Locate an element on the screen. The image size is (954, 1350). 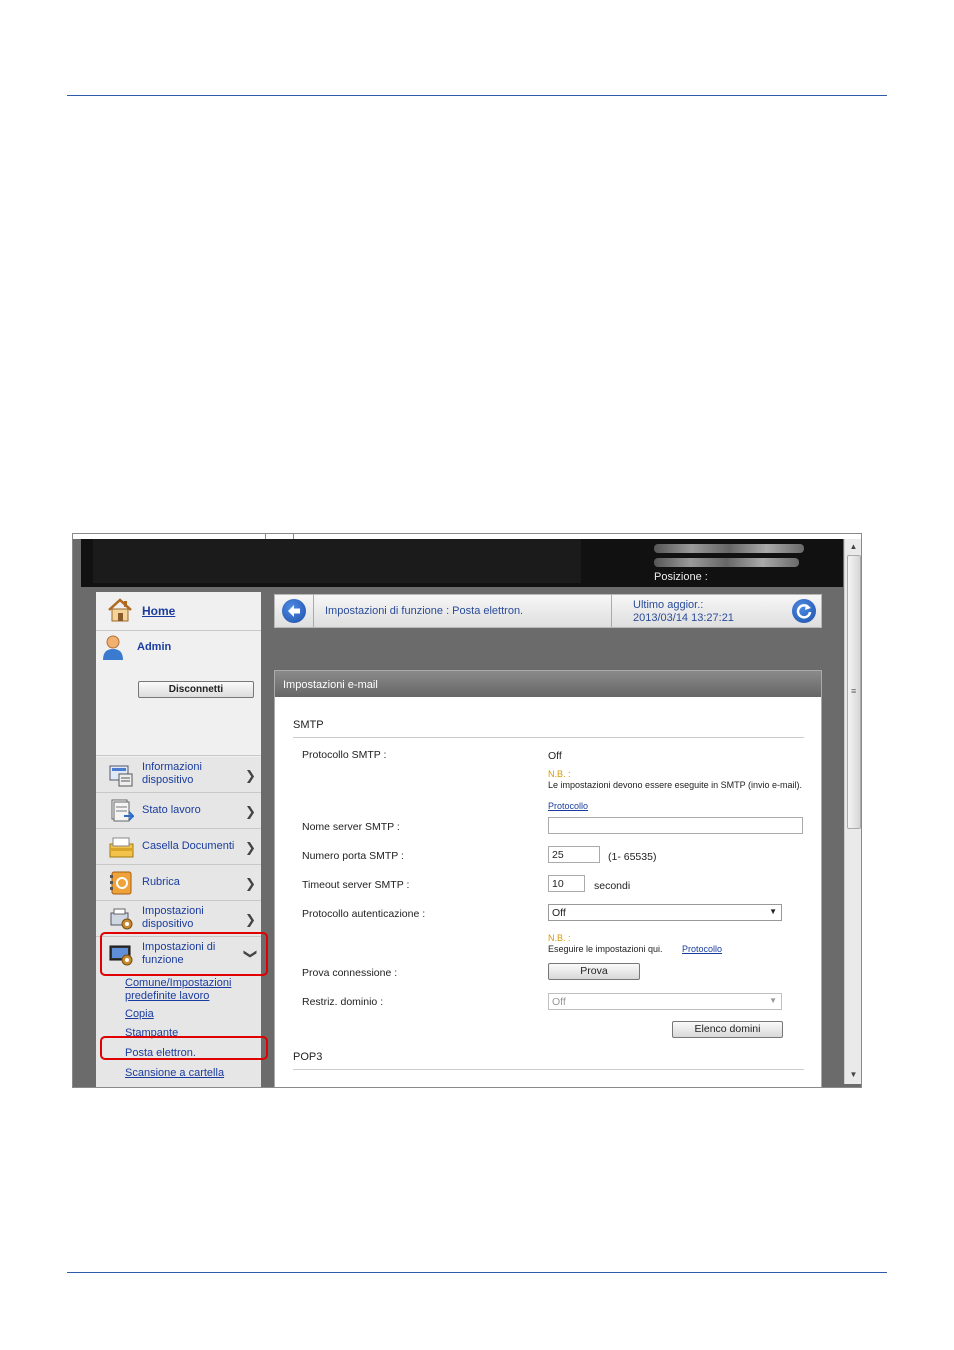
back-button is located at coordinates (294, 611).